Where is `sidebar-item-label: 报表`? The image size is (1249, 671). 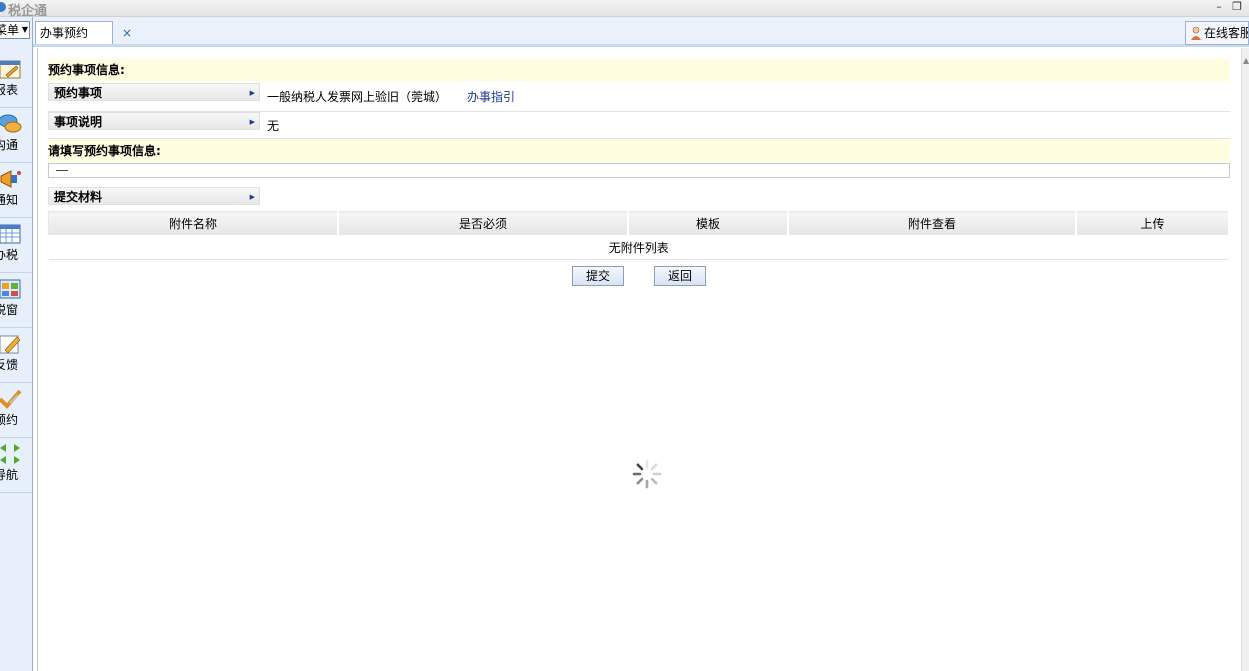 sidebar-item-label: 报表 is located at coordinates (9, 90).